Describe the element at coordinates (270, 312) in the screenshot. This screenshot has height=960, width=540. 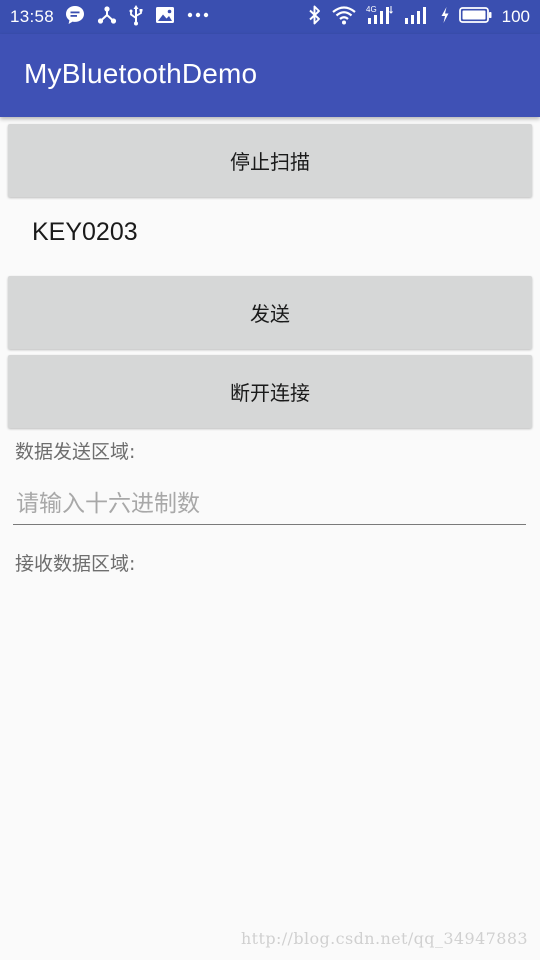
I see `send-button: 发送` at that location.